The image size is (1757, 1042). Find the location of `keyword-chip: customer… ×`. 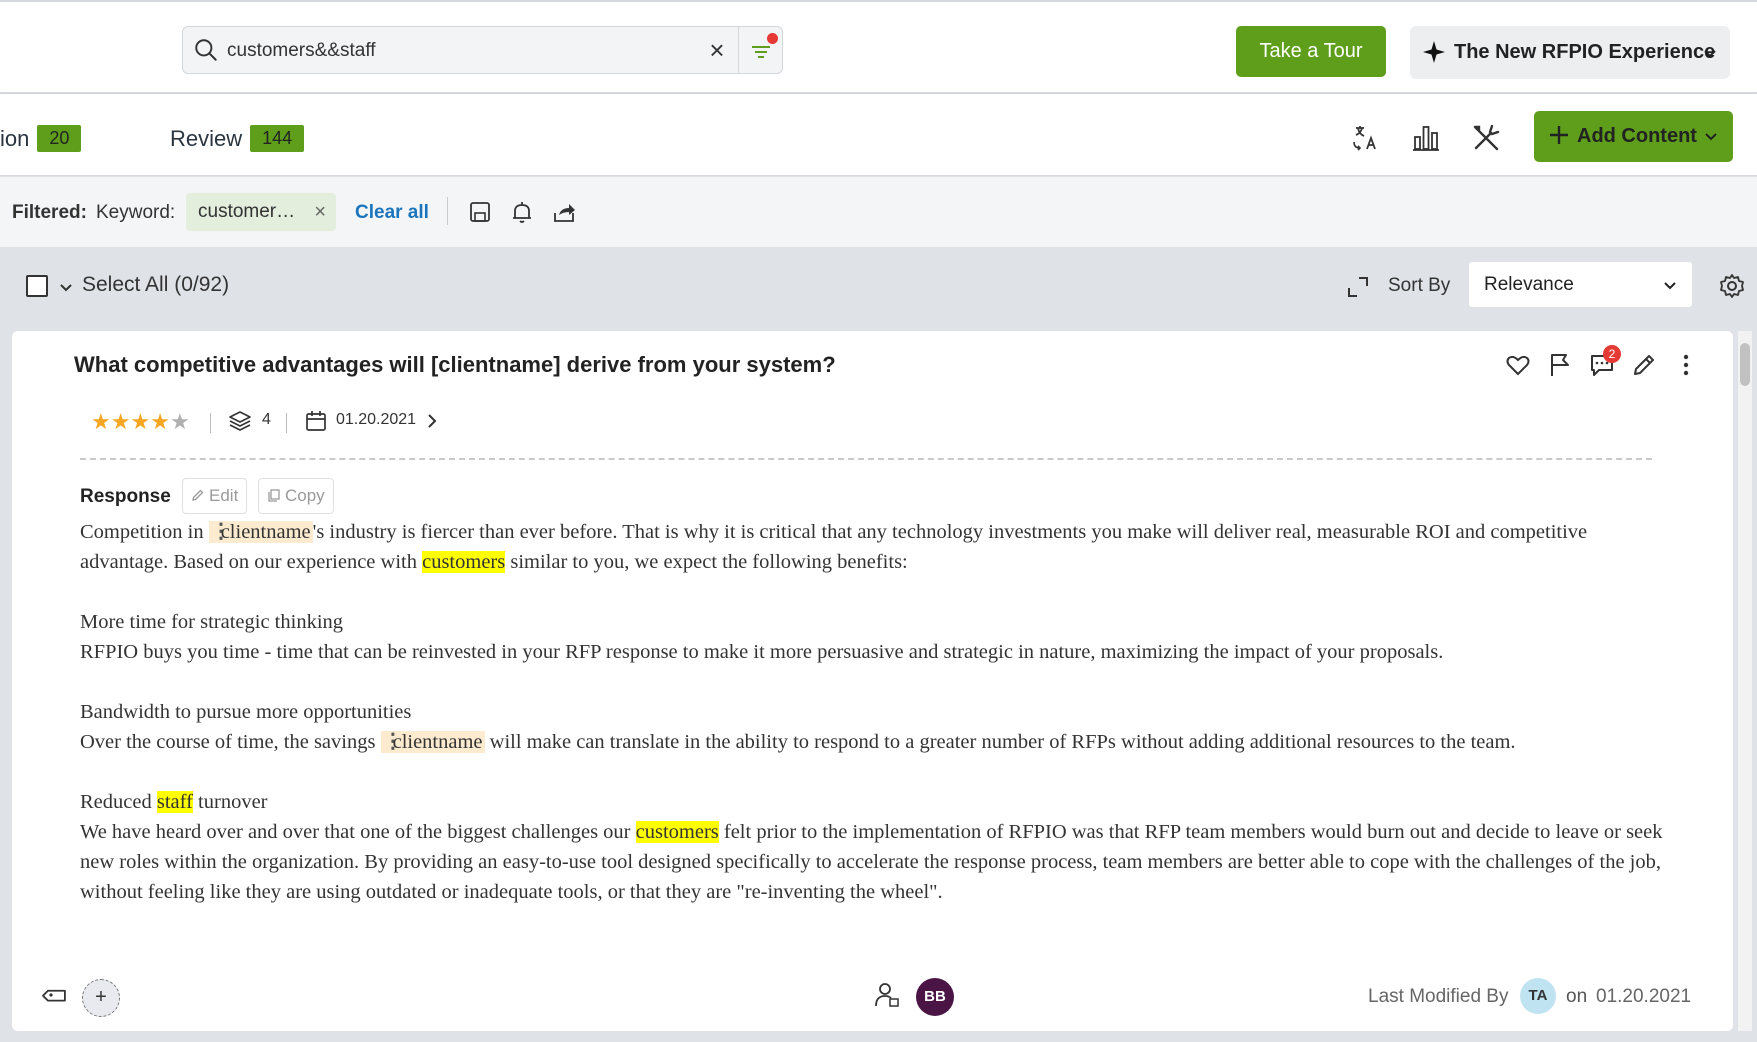

keyword-chip: customer… × is located at coordinates (261, 212).